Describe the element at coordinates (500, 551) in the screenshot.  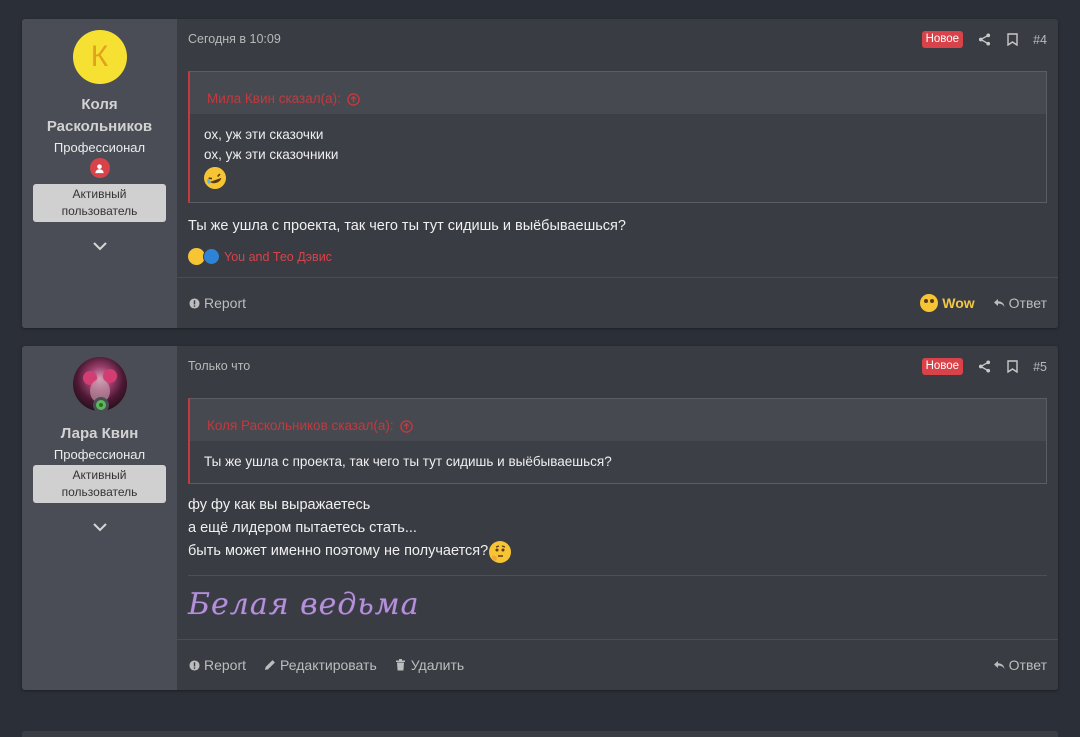
I see `thinking-emoji-icon` at that location.